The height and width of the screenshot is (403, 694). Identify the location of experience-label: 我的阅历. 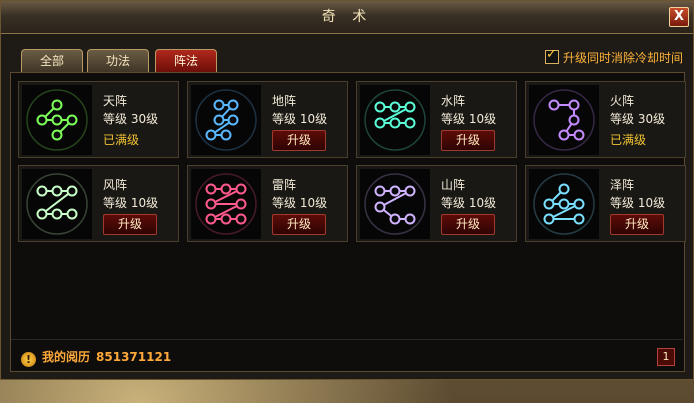
(66, 357).